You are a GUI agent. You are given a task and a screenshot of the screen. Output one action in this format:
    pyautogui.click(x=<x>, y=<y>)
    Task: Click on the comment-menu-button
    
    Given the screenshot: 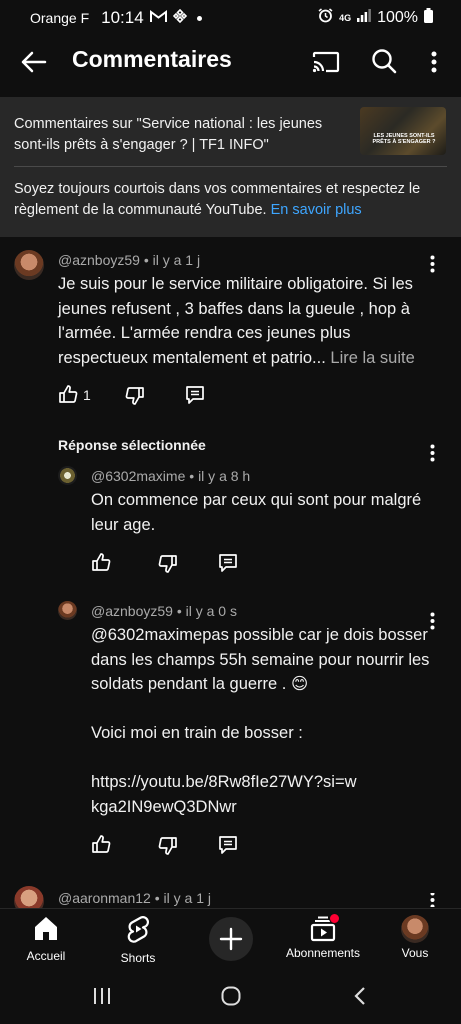 What is the action you would take?
    pyautogui.click(x=432, y=900)
    